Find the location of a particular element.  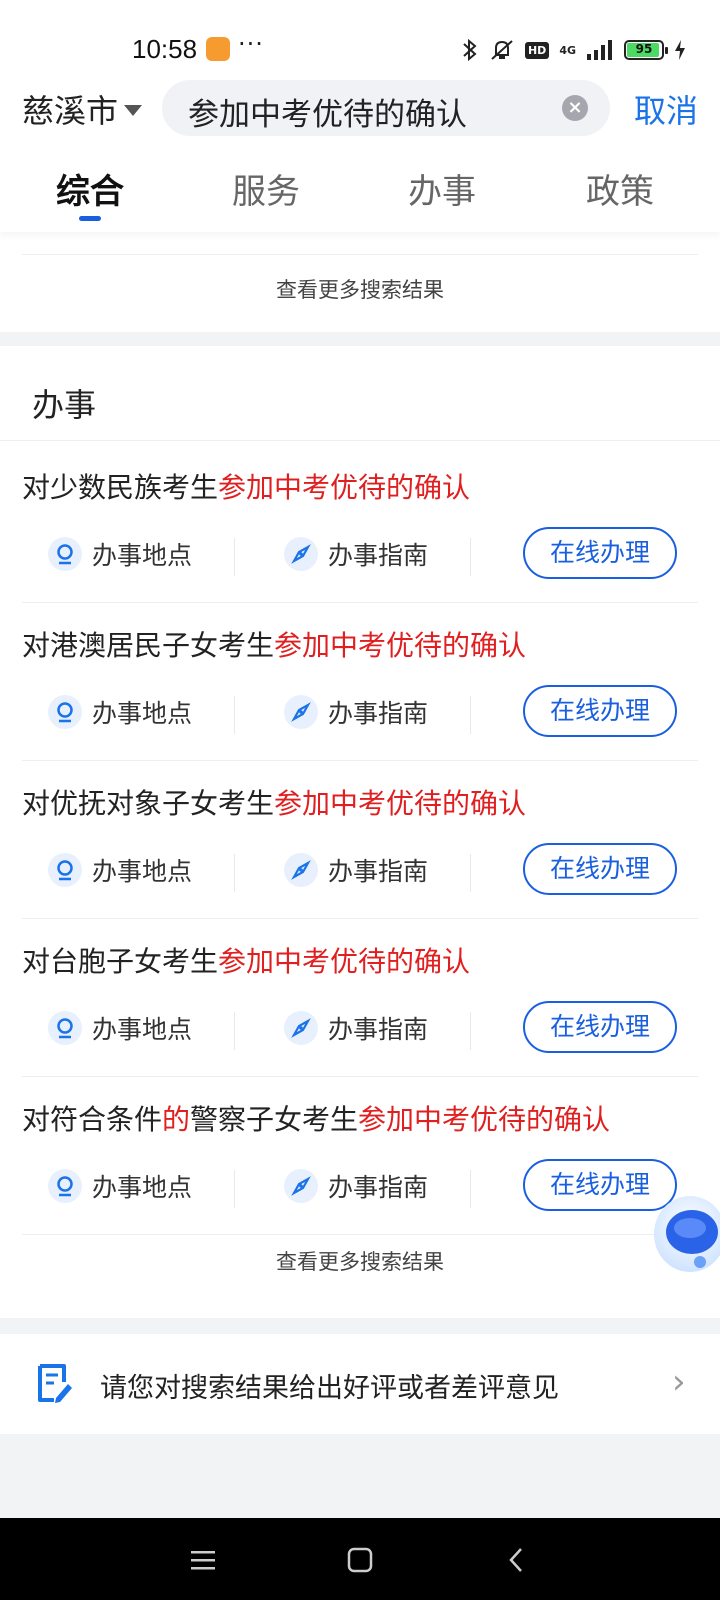

system-nav-bar is located at coordinates (360, 1559).